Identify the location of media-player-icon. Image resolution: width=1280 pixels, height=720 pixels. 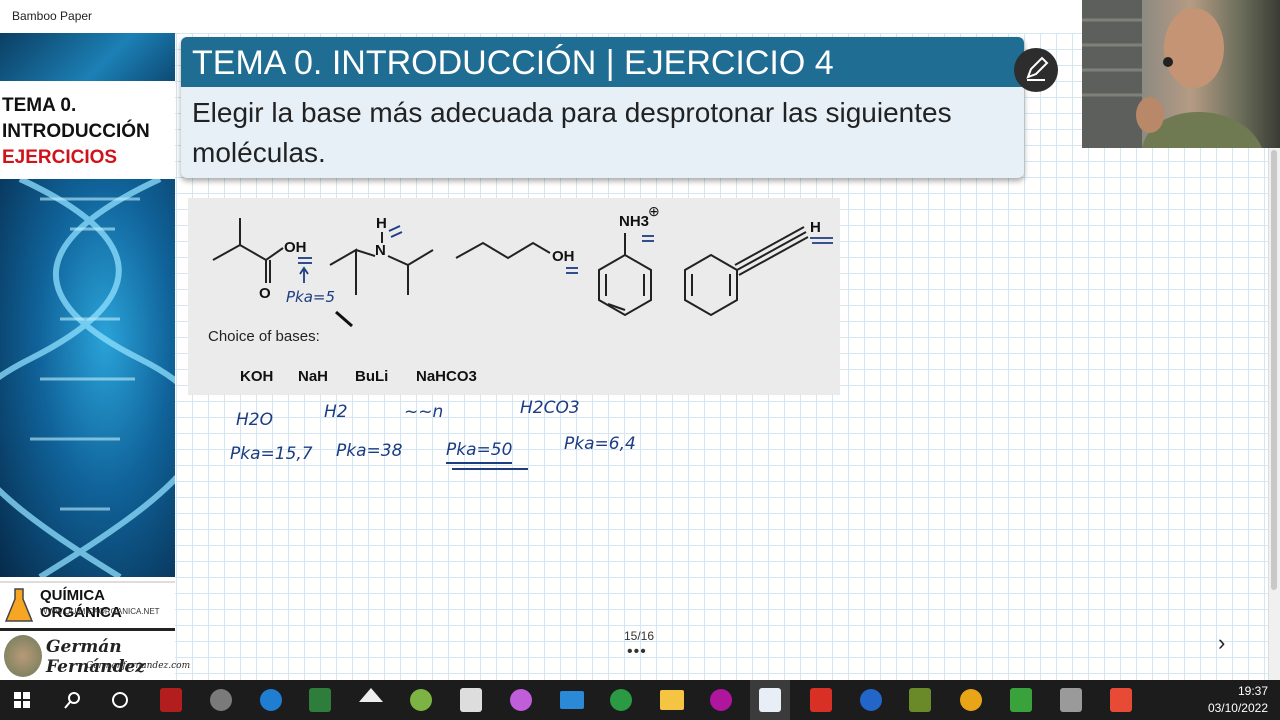
(221, 700).